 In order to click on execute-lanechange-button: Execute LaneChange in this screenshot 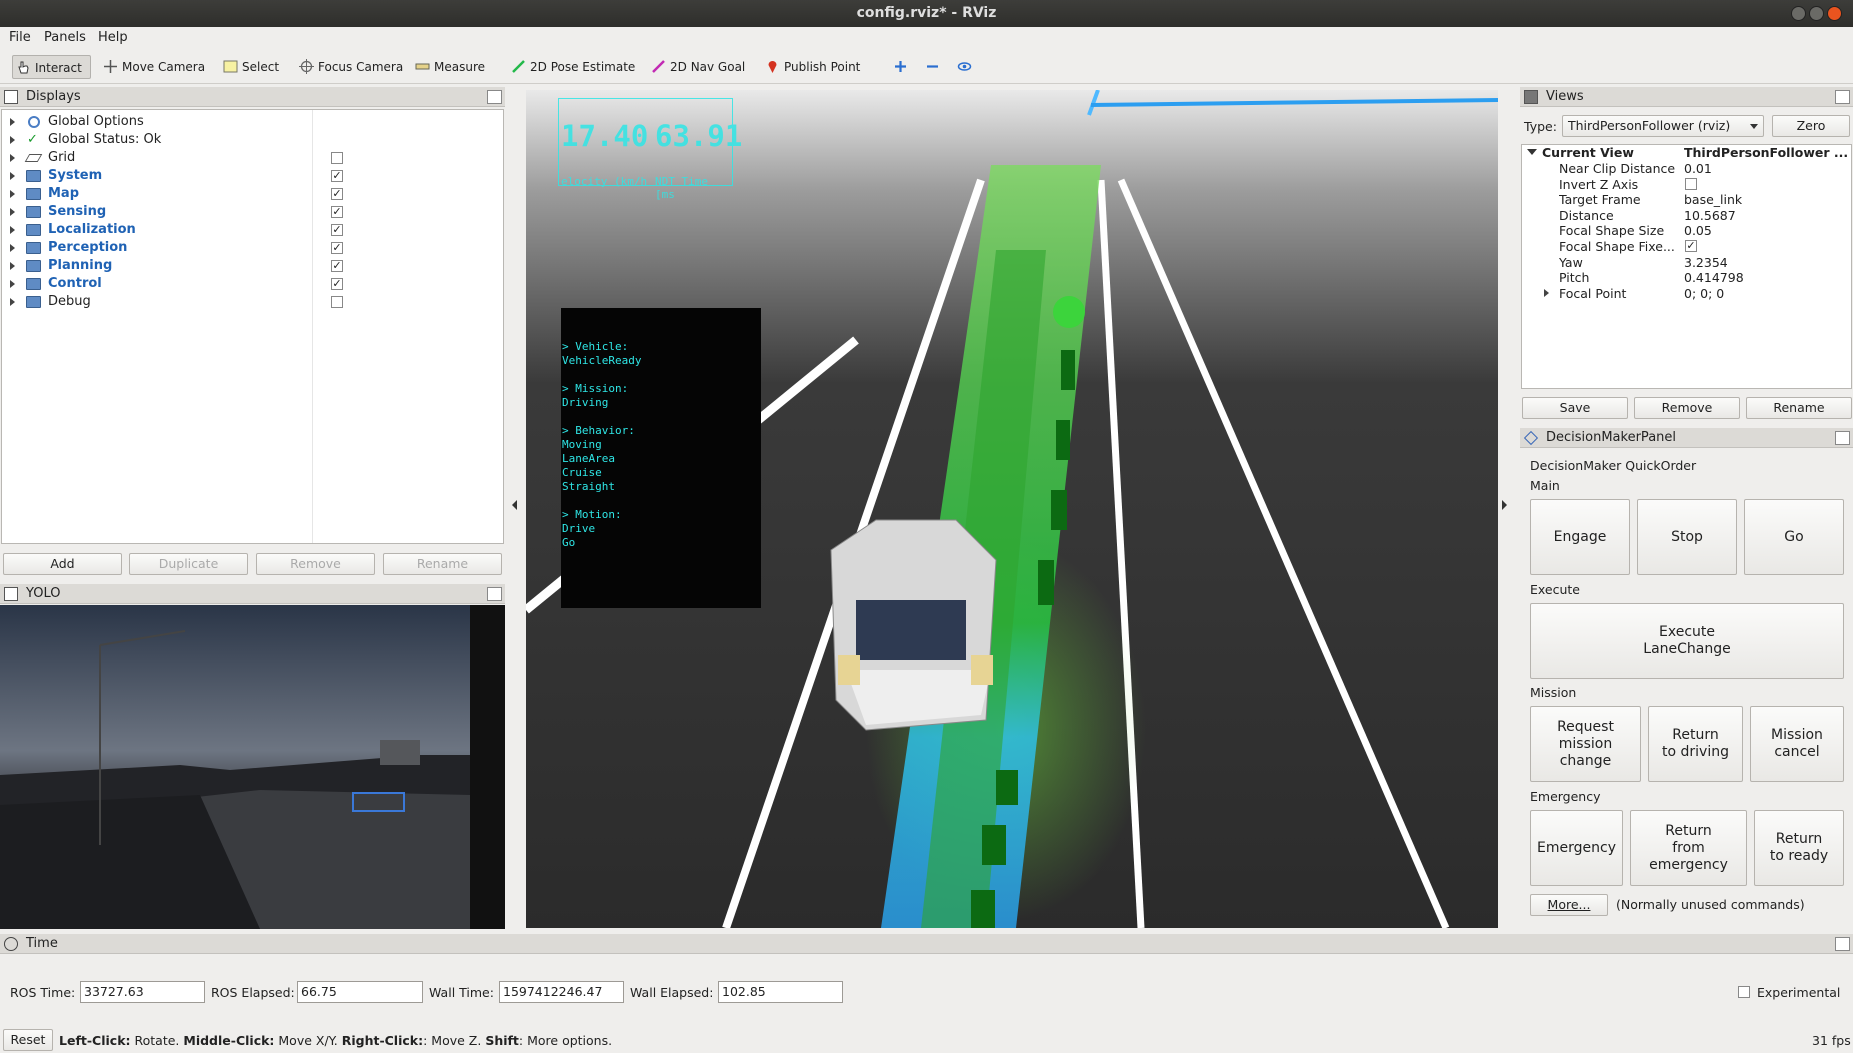, I will do `click(1687, 641)`.